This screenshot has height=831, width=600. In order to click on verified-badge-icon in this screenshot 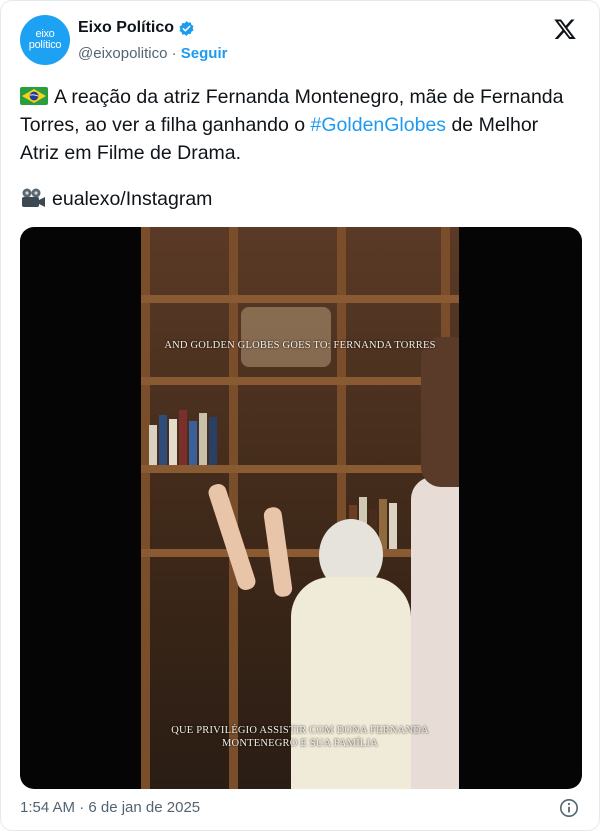, I will do `click(186, 28)`.